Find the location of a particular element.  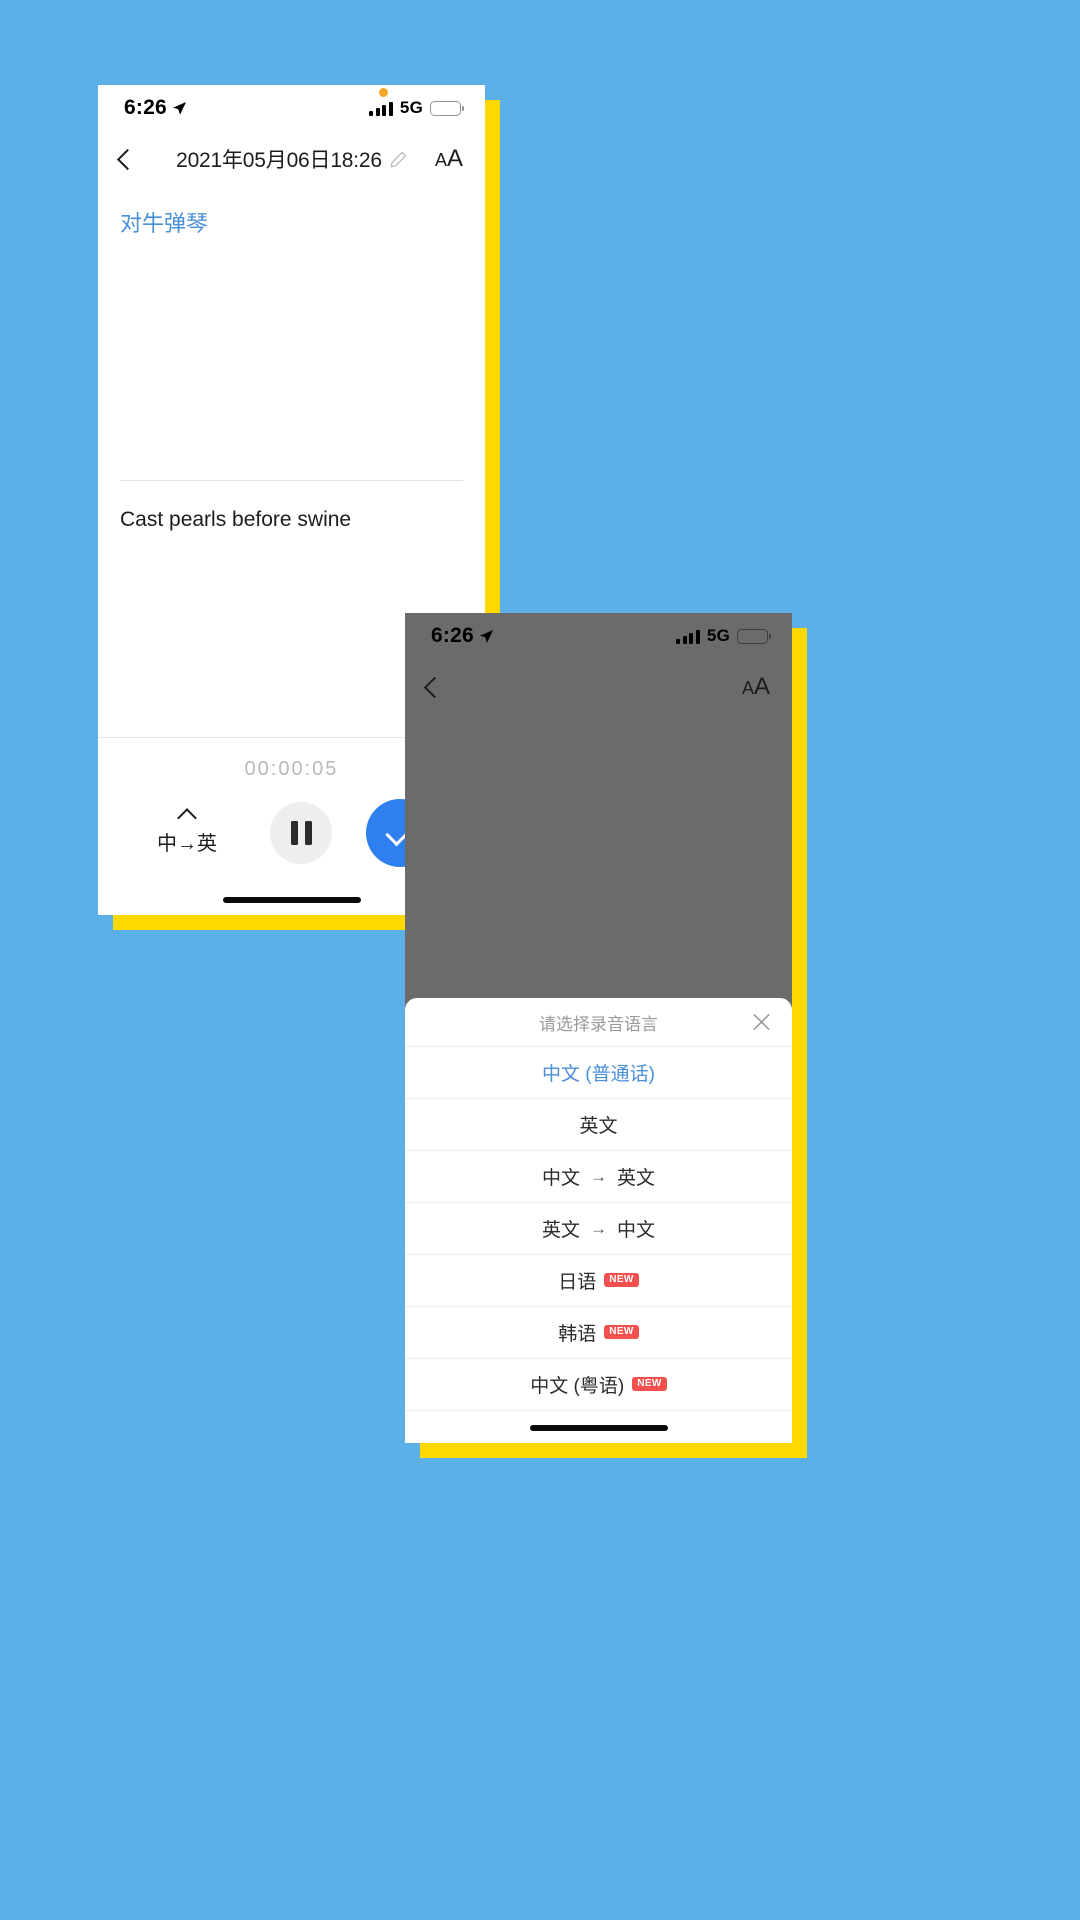

language-option-en-to-zh: 英文 → 中文 is located at coordinates (598, 1229).